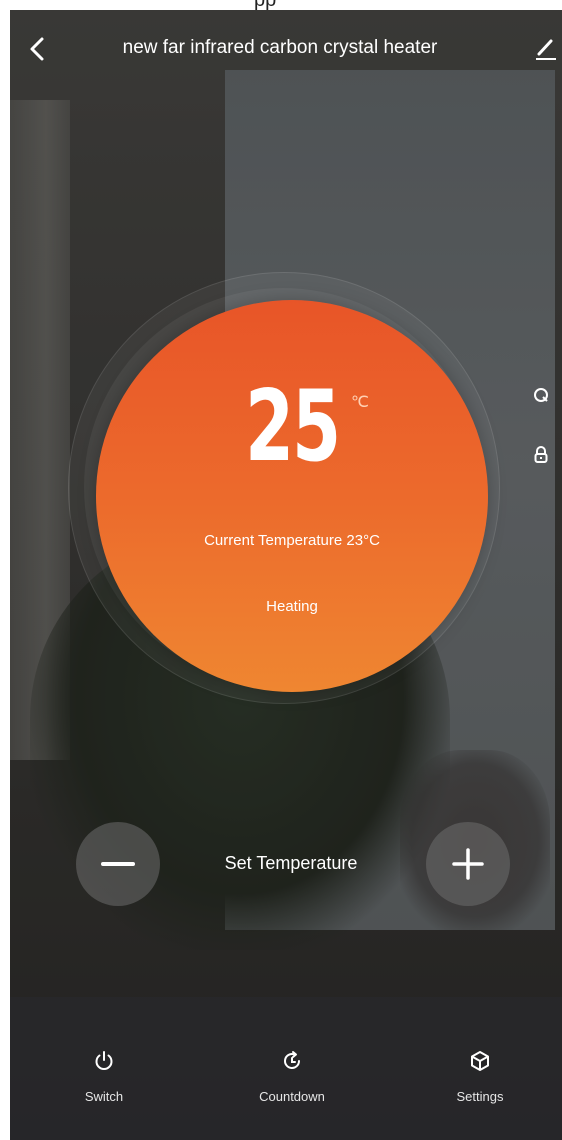 The image size is (562, 1140). What do you see at coordinates (292, 540) in the screenshot?
I see `current-temperature: Current Temperature 23°C` at bounding box center [292, 540].